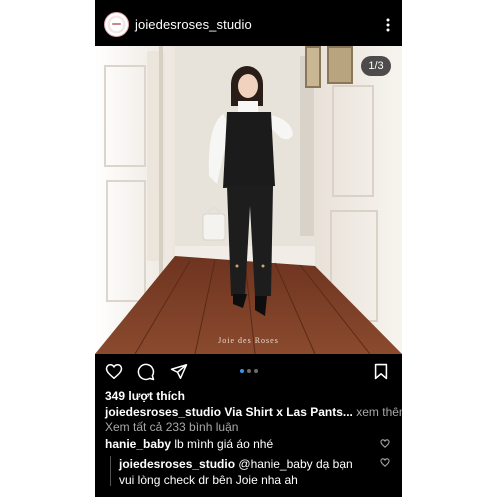 Image resolution: width=497 pixels, height=497 pixels. I want to click on avatar-logo-mark, so click(116, 24).